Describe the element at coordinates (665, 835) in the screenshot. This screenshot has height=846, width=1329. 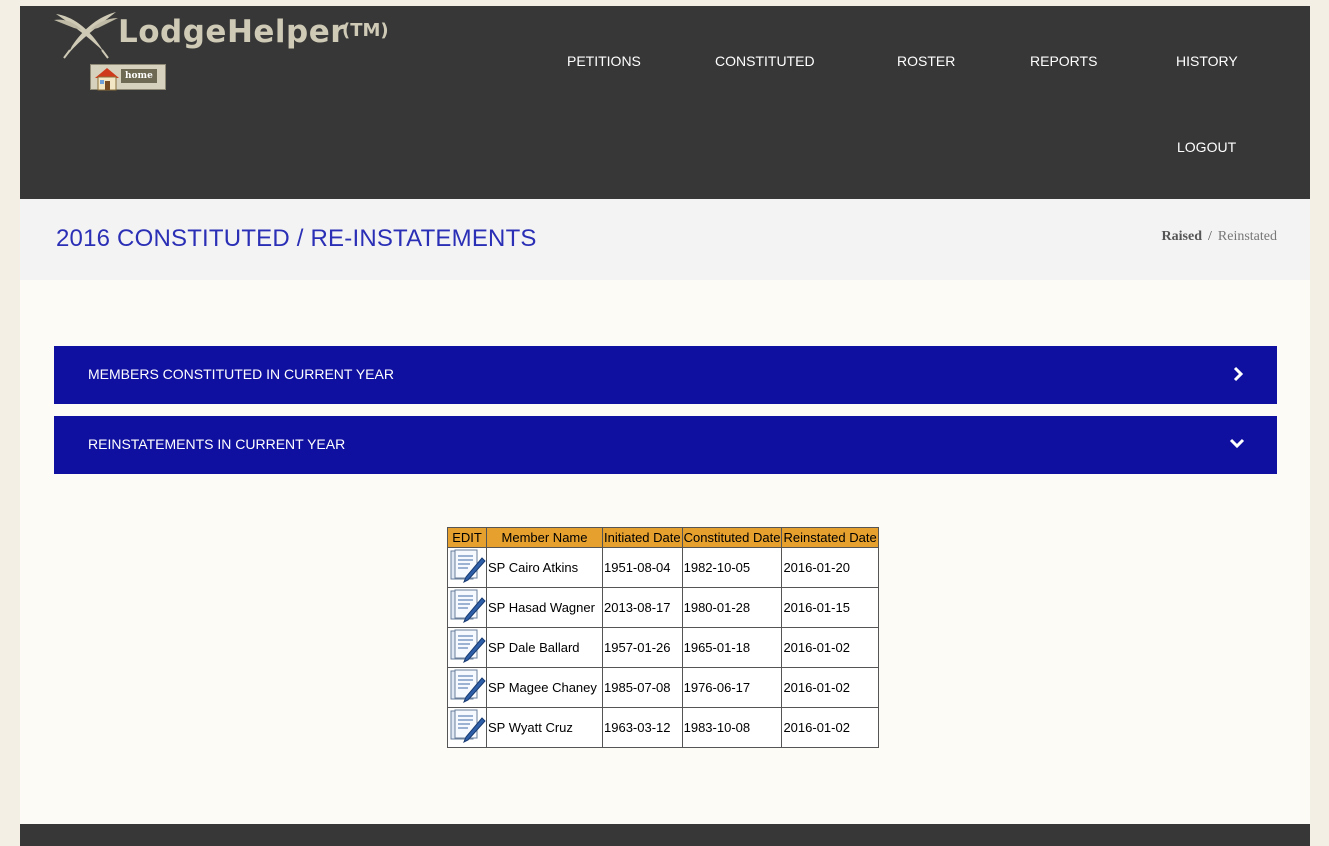
I see `site-footer` at that location.